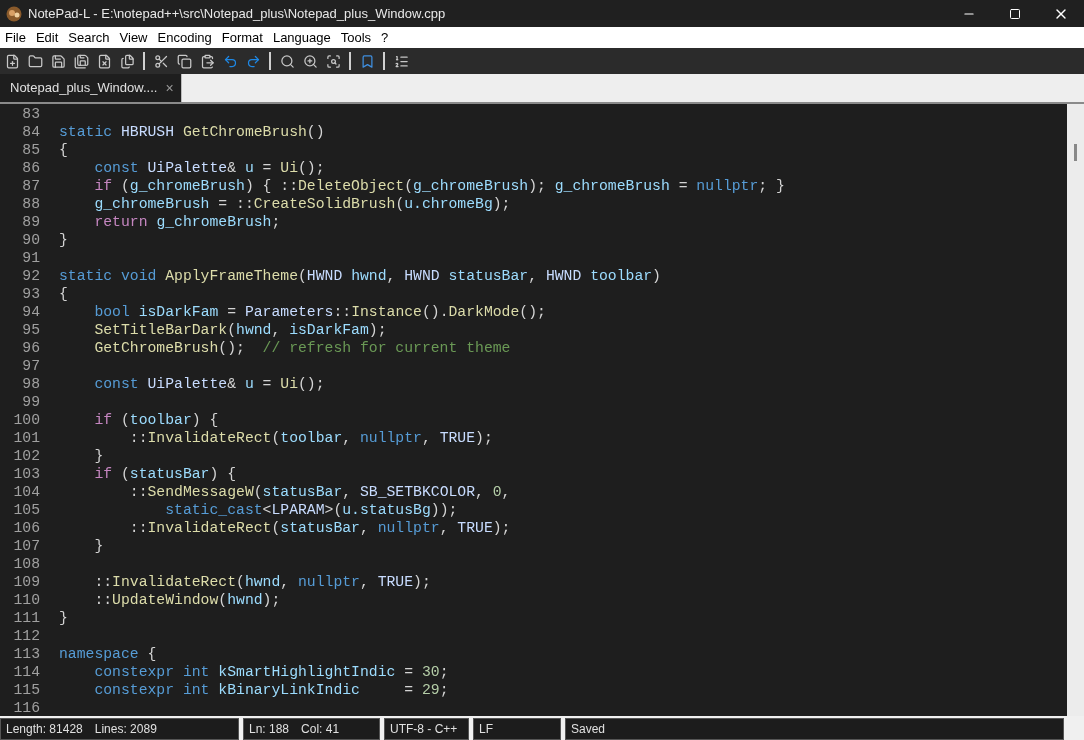 This screenshot has width=1084, height=740. What do you see at coordinates (89, 37) in the screenshot?
I see `menu-item: Search` at bounding box center [89, 37].